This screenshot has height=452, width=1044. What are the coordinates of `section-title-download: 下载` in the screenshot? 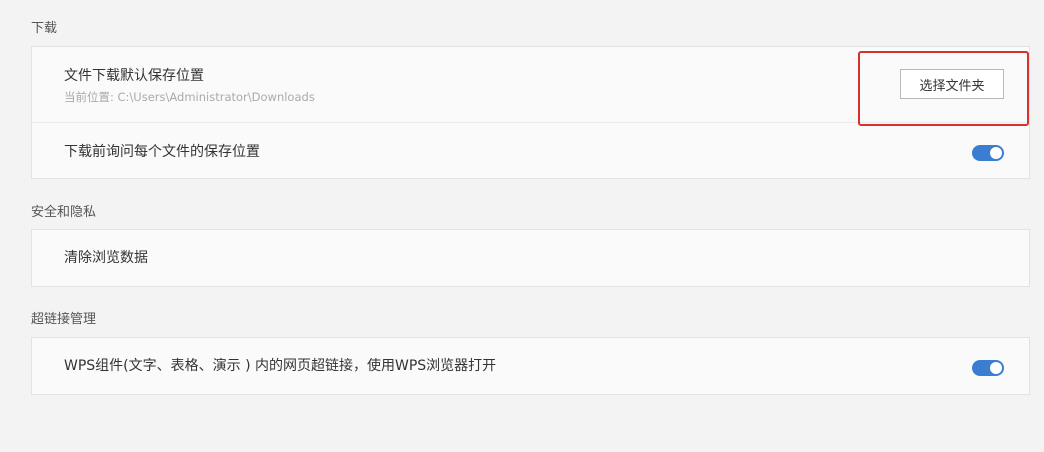 It's located at (44, 28).